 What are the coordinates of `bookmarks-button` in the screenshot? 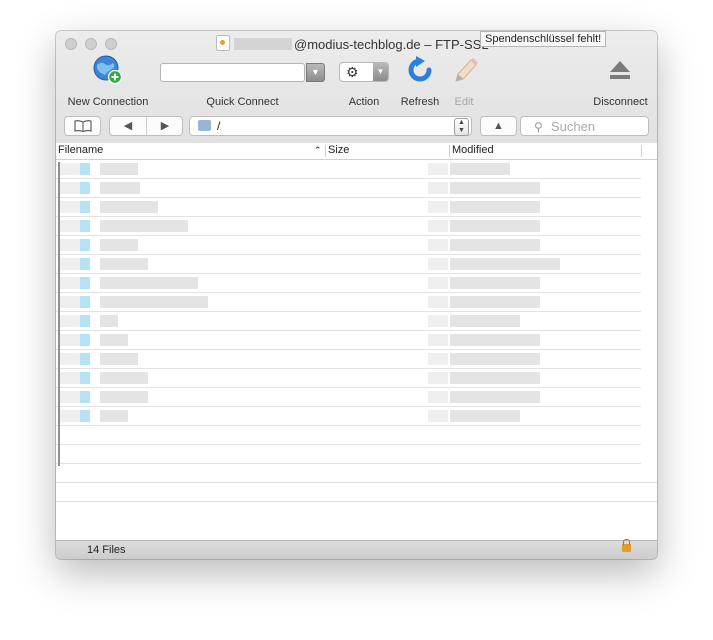 It's located at (82, 126).